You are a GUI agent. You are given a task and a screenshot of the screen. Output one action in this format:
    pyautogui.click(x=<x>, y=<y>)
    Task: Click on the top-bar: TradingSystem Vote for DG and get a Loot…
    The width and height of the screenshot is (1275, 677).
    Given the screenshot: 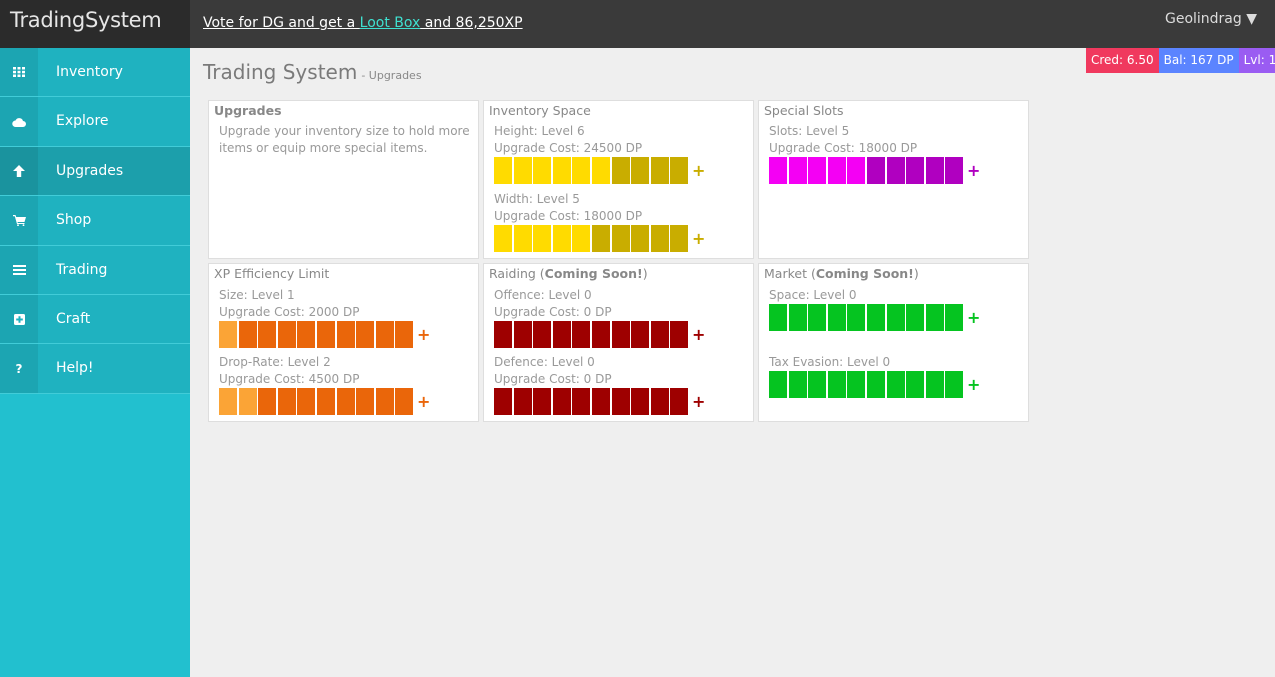 What is the action you would take?
    pyautogui.click(x=637, y=24)
    